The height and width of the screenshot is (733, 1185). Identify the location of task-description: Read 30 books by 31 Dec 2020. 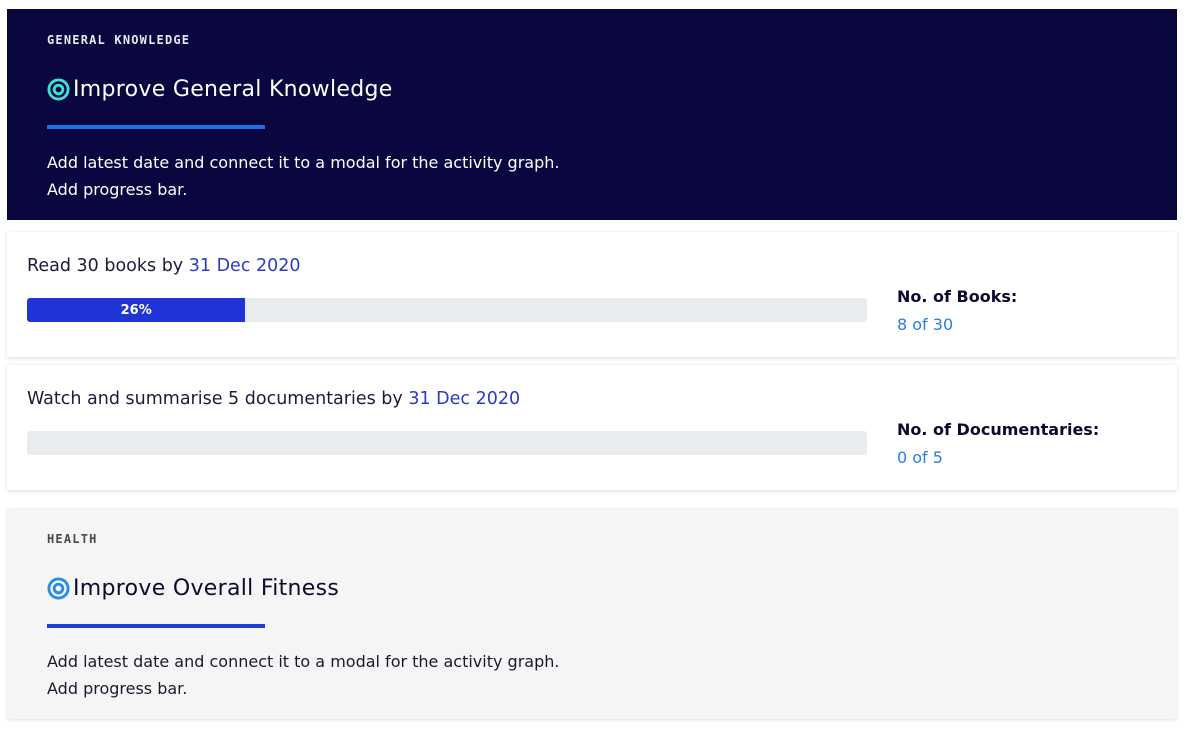
(164, 266).